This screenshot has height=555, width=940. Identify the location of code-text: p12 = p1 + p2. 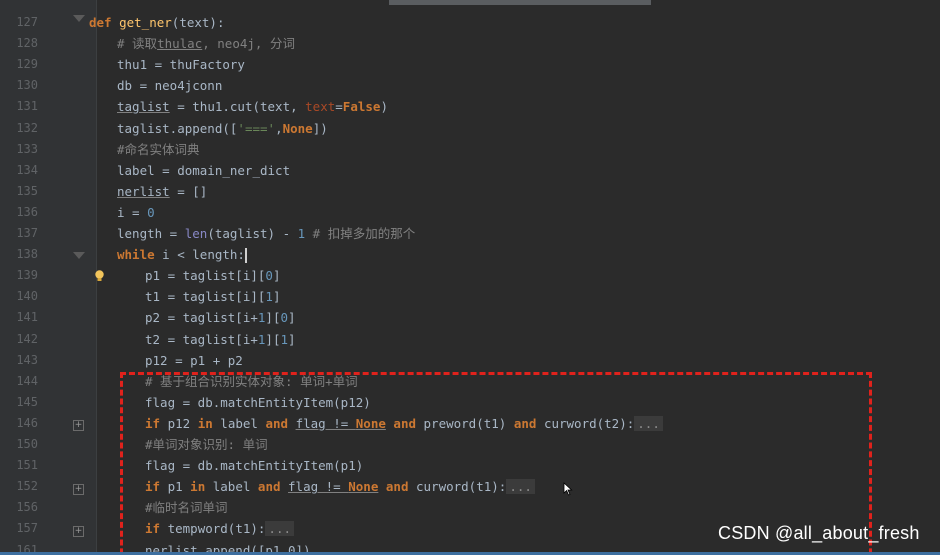
(194, 360).